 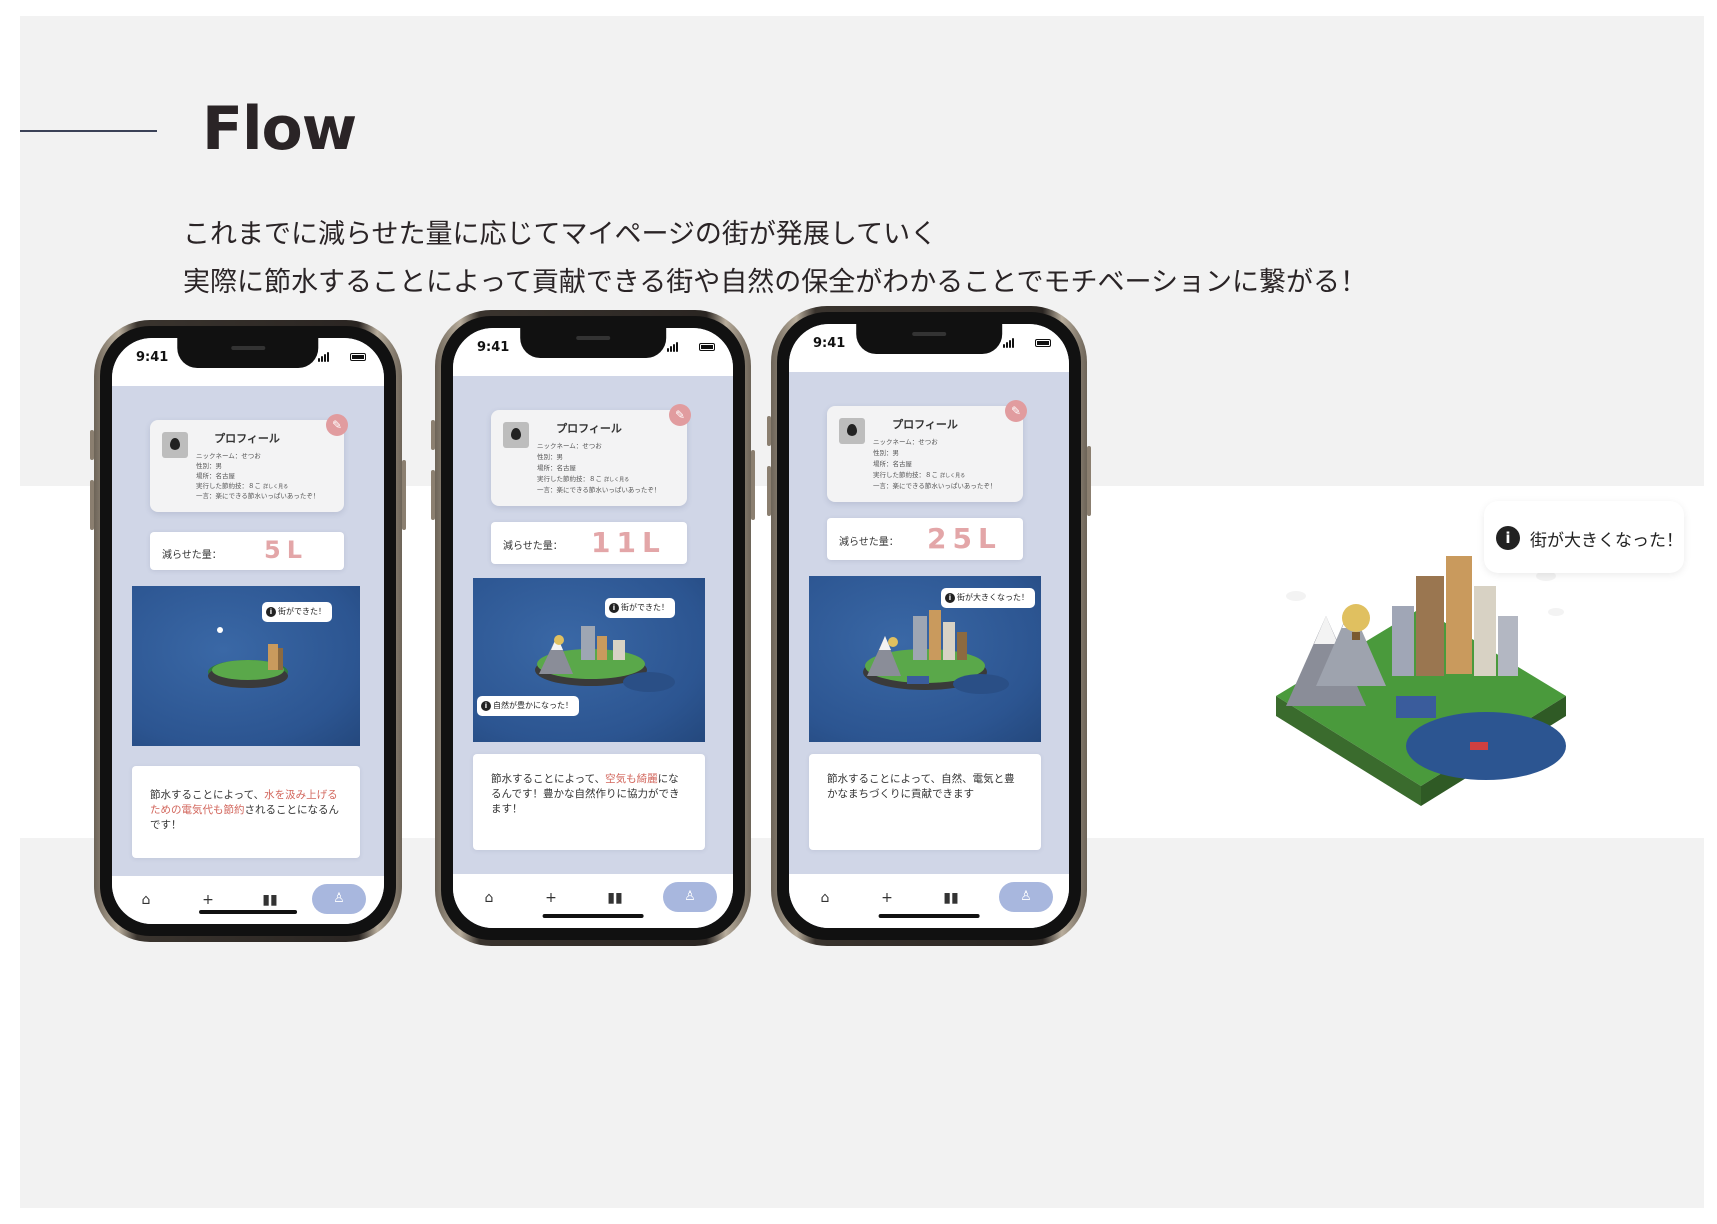 What do you see at coordinates (628, 542) in the screenshot?
I see `amount-value: 11L` at bounding box center [628, 542].